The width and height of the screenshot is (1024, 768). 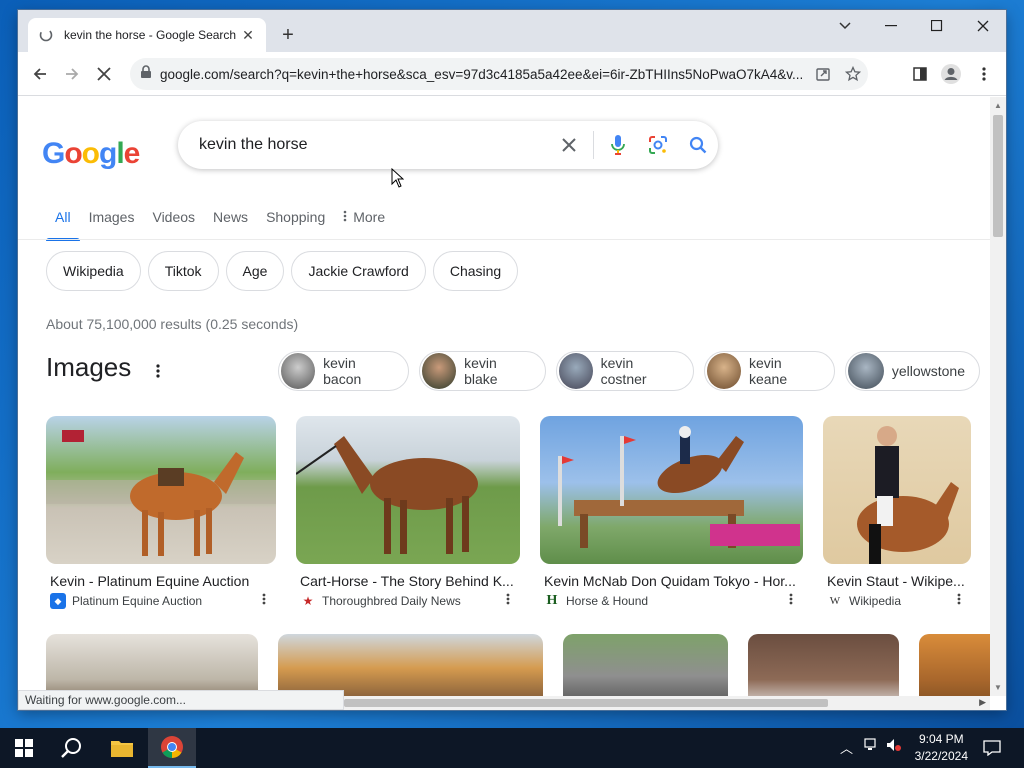 I want to click on system-clock: 9:04 PM 3/22/2024, so click(x=941, y=748).